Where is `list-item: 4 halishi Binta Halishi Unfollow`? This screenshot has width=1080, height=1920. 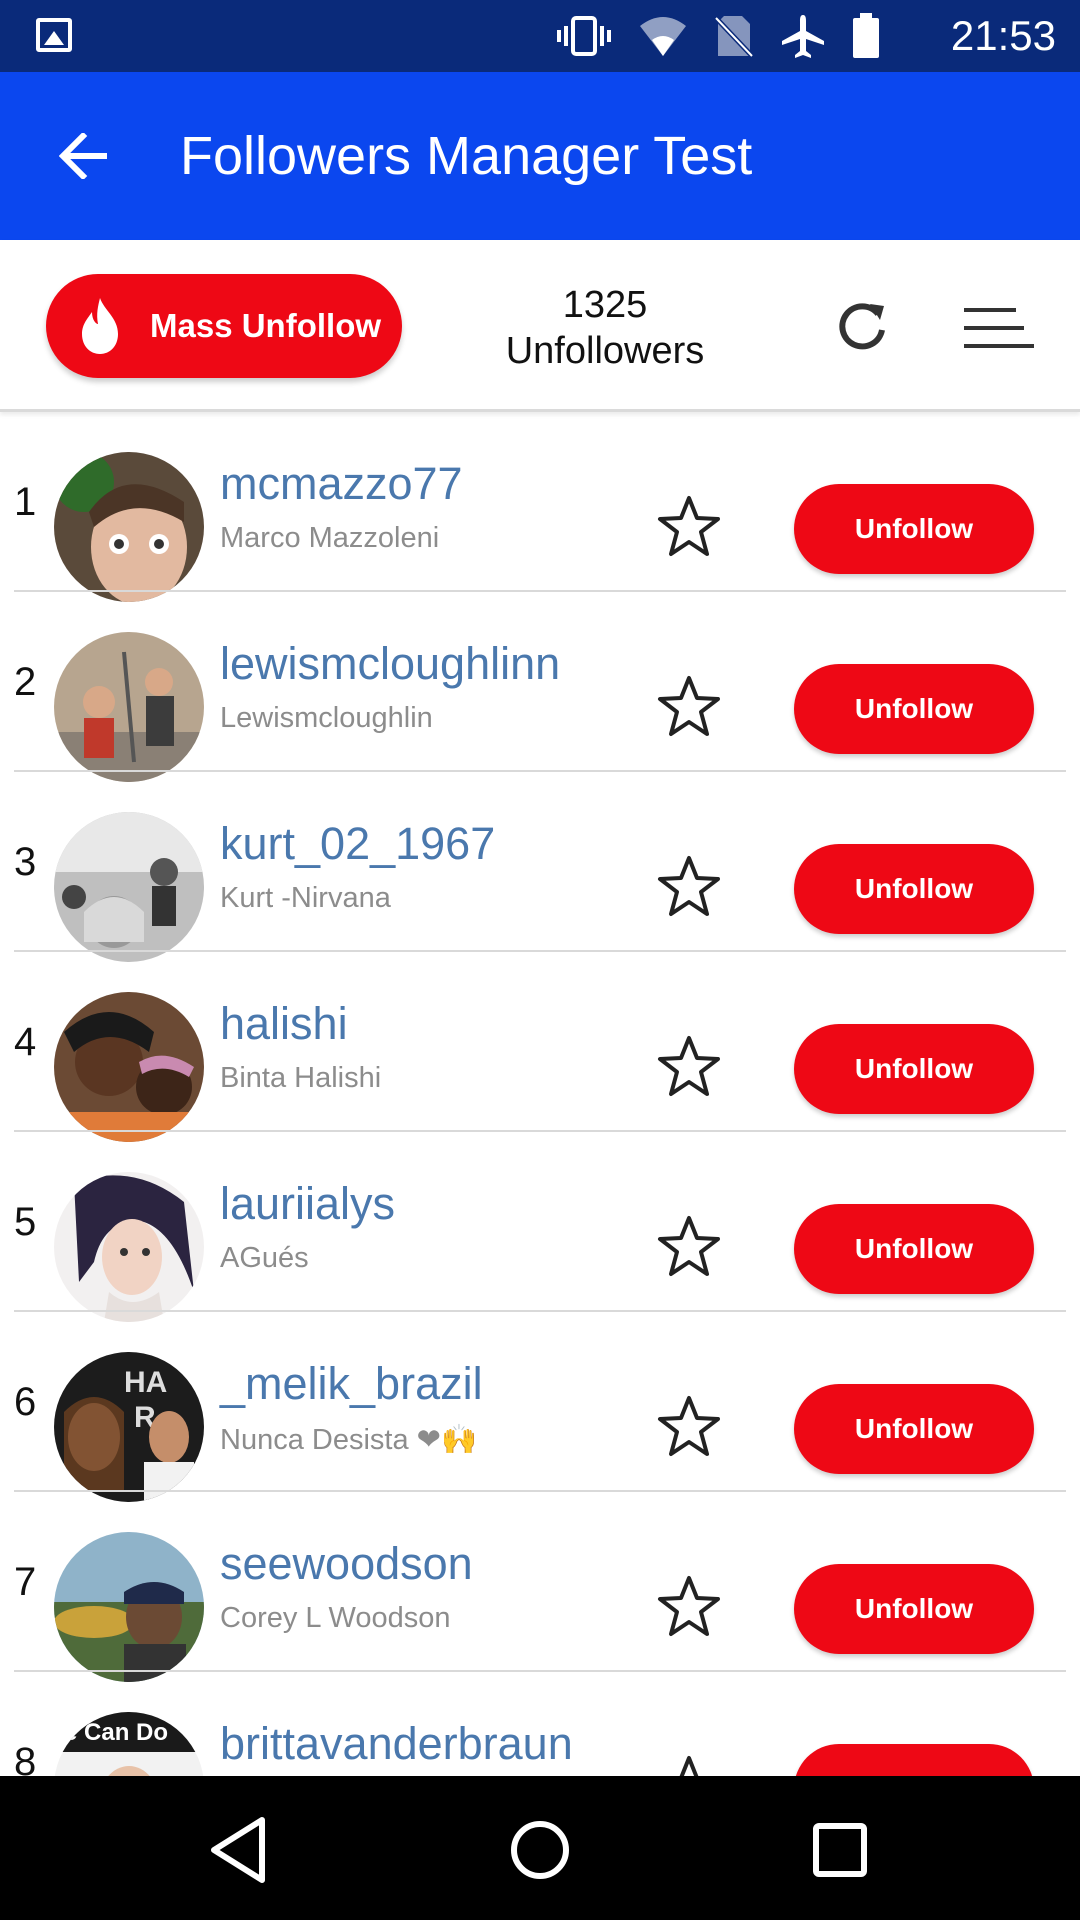
list-item: 4 halishi Binta Halishi Unfollow is located at coordinates (540, 1047).